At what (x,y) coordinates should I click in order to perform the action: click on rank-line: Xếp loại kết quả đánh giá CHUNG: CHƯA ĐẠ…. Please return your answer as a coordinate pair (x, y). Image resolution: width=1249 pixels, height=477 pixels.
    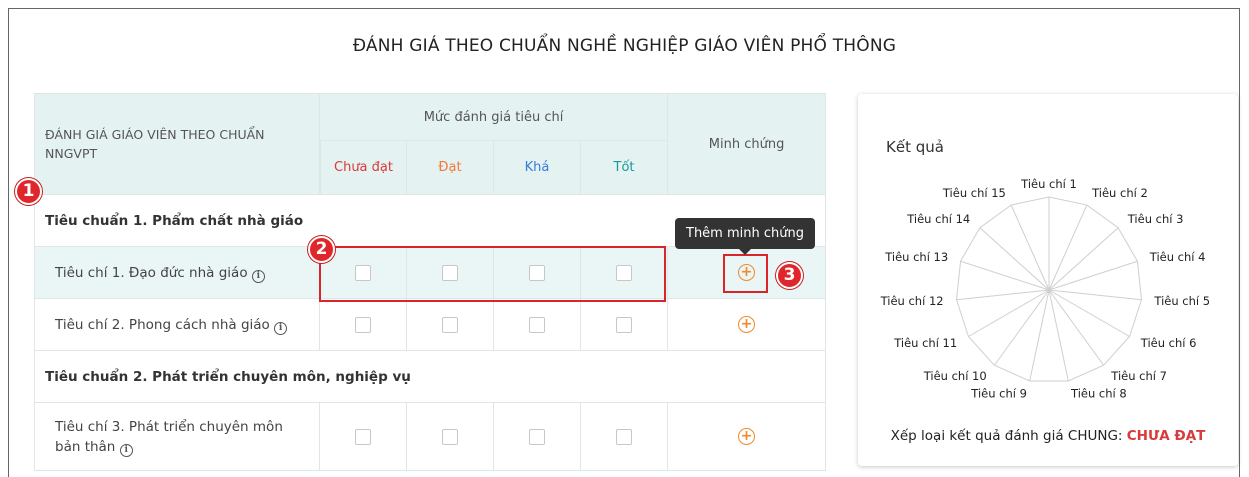
    Looking at the image, I should click on (1048, 436).